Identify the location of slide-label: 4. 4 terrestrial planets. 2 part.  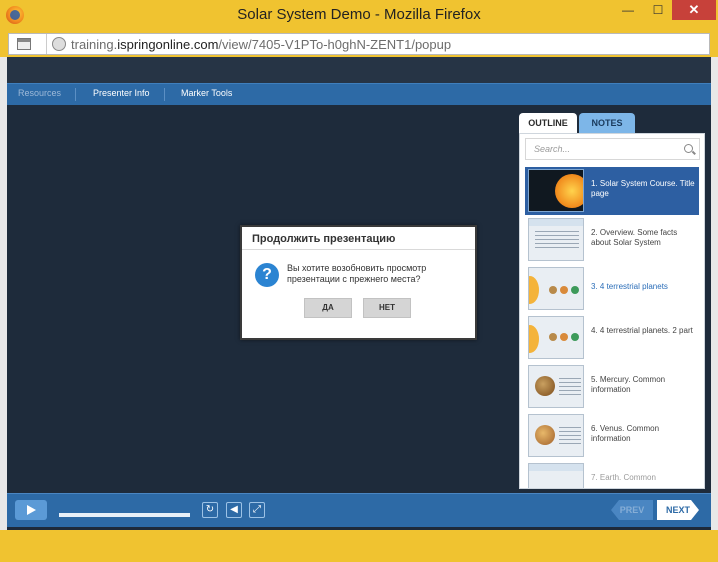
(642, 330).